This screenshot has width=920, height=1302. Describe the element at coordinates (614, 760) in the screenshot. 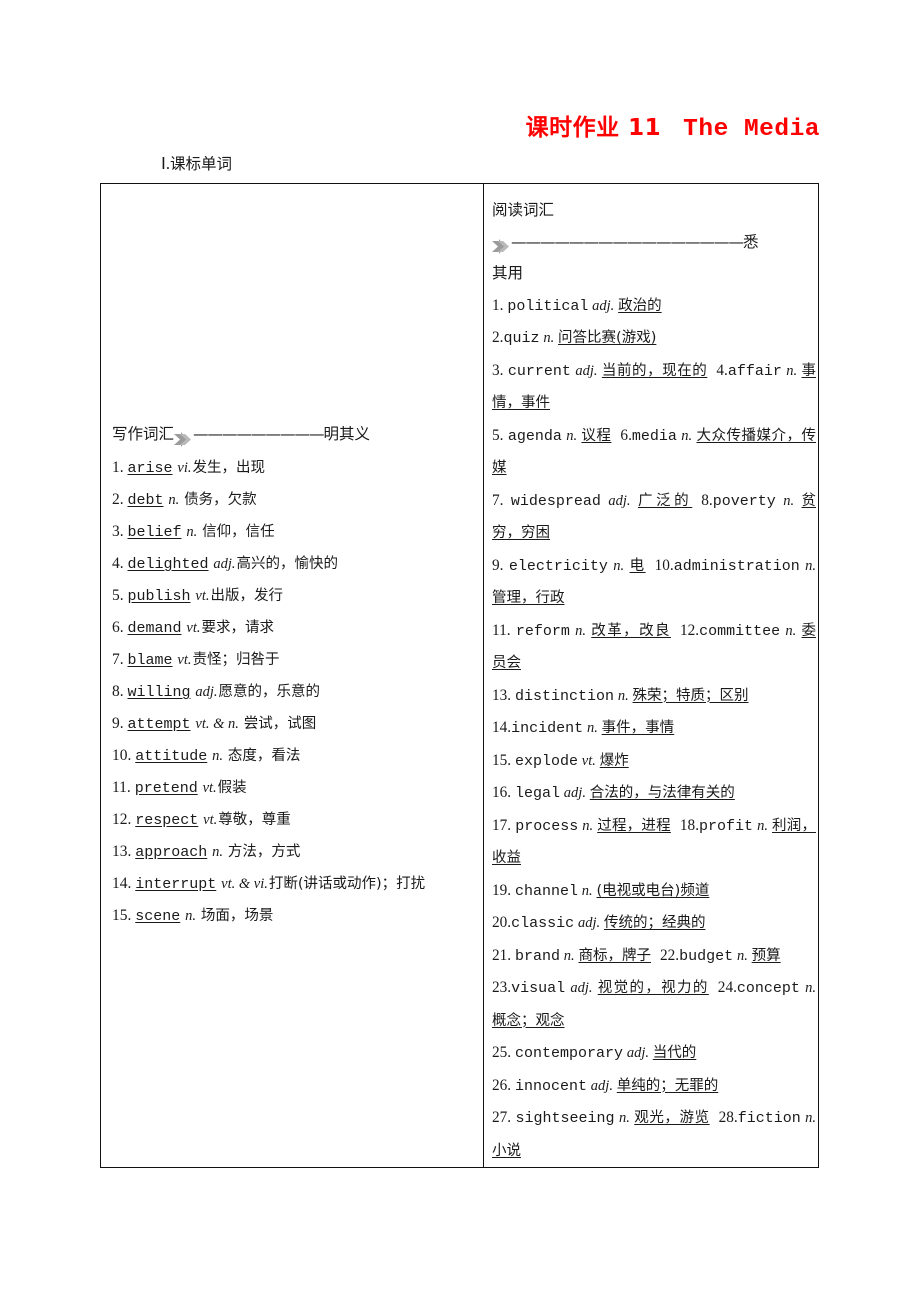

I see `item-definition: 爆炸` at that location.